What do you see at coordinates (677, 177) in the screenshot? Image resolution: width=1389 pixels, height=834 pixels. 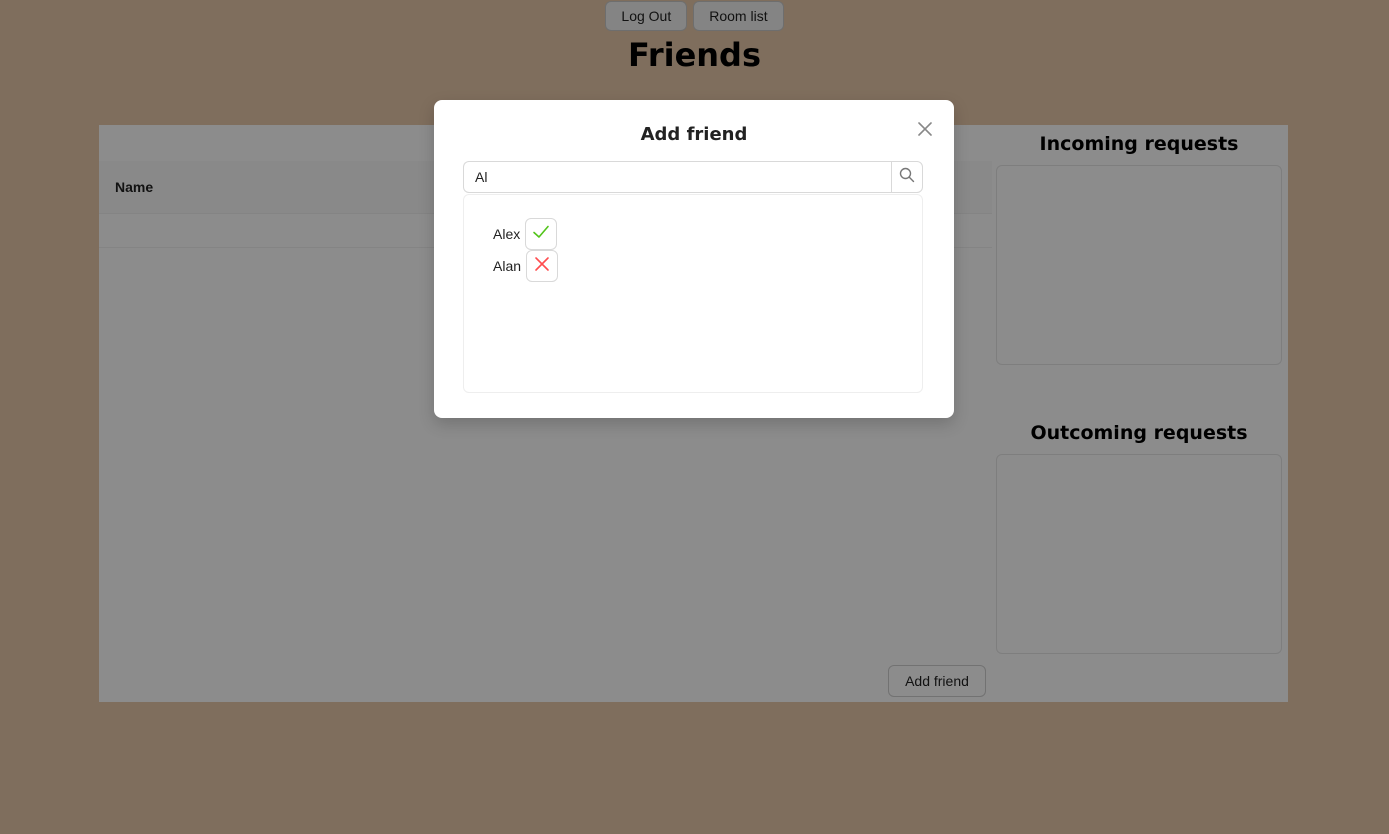 I see `friend-search-input` at bounding box center [677, 177].